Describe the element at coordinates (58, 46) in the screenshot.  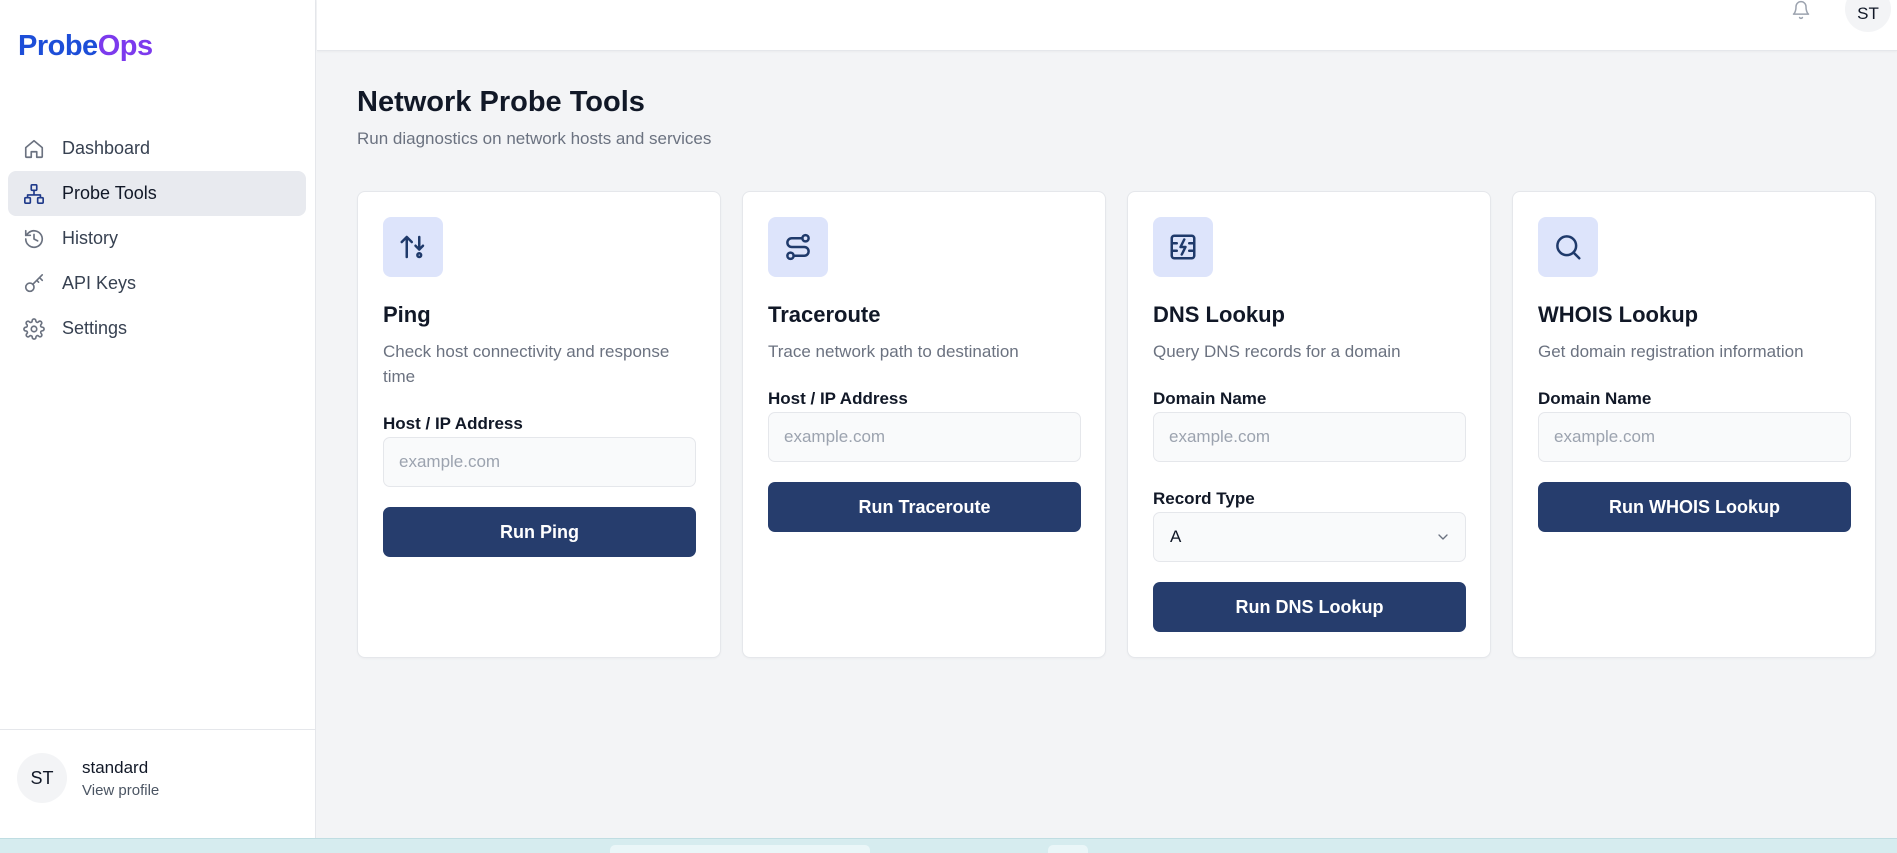
I see `logo-text-probe: Probe` at that location.